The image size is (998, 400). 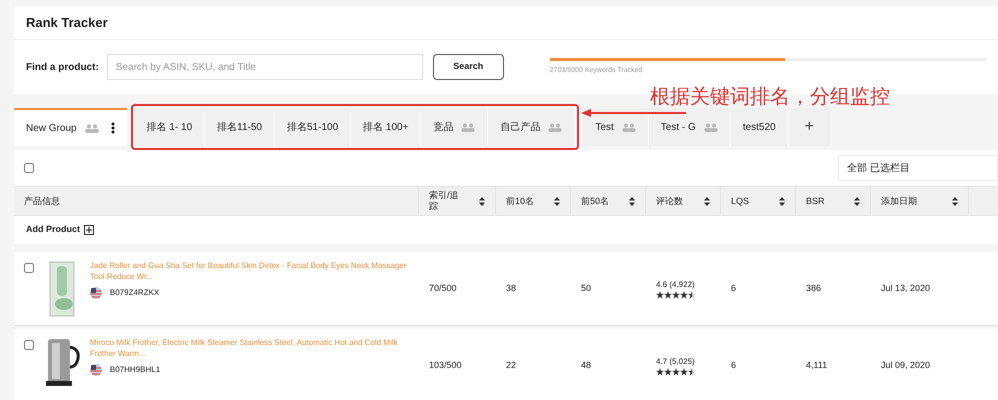 What do you see at coordinates (445, 365) in the screenshot?
I see `table-cell: 103/500` at bounding box center [445, 365].